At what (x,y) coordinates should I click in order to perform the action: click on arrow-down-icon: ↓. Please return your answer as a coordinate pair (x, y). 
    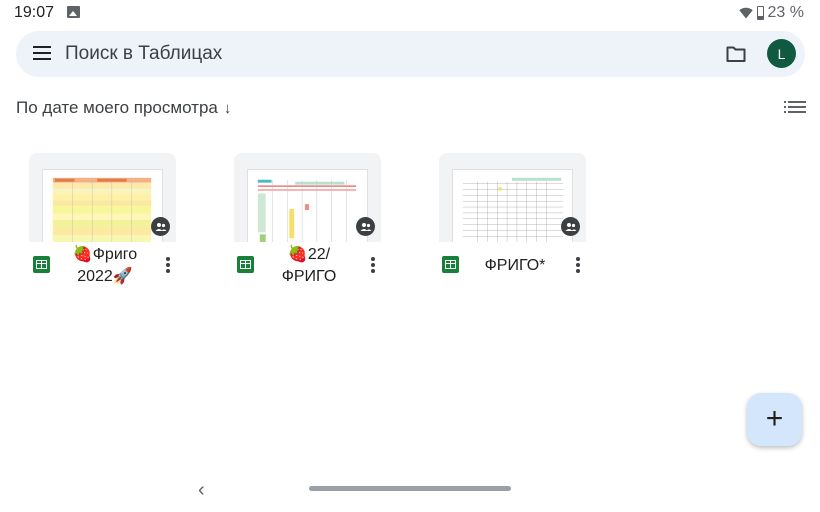
    Looking at the image, I should click on (227, 108).